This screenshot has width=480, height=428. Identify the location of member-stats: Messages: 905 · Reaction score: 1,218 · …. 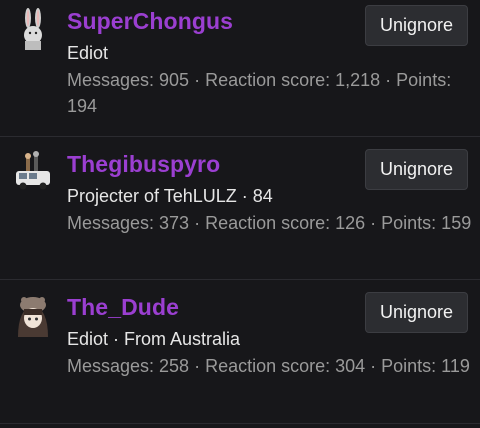
(259, 93).